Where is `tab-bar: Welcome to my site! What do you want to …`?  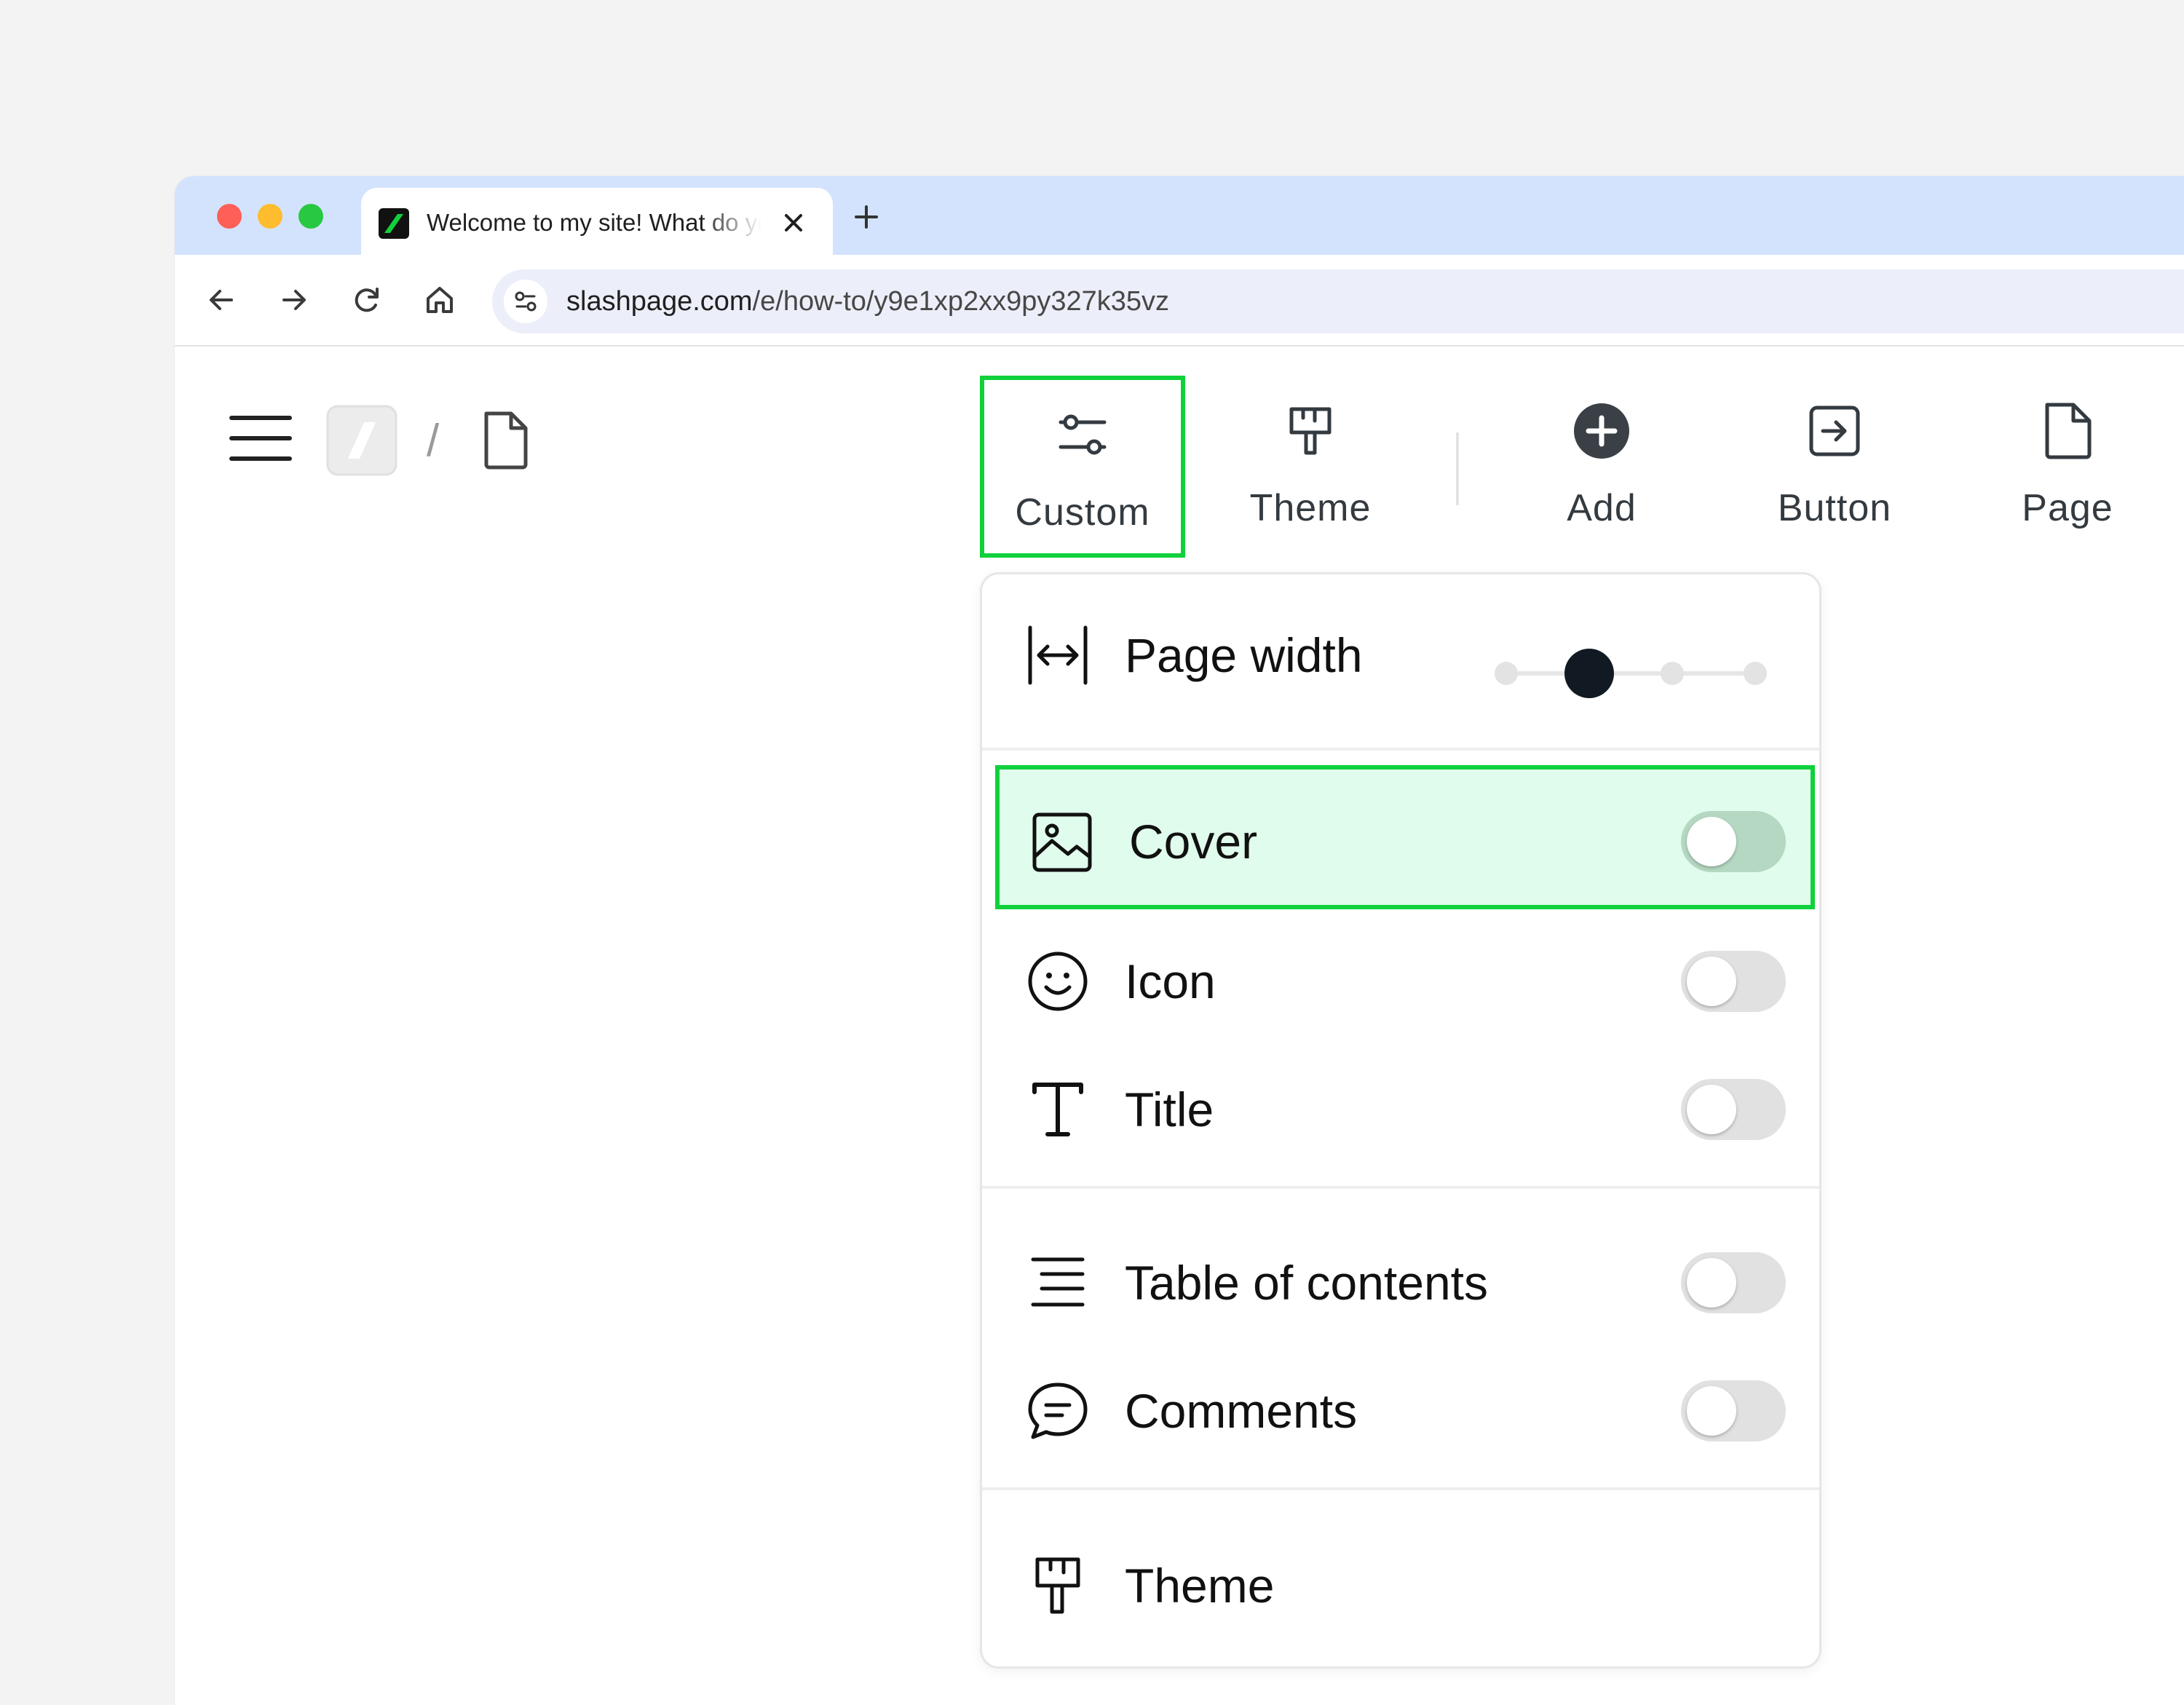
tab-bar: Welcome to my site! What do you want to … is located at coordinates (1179, 215).